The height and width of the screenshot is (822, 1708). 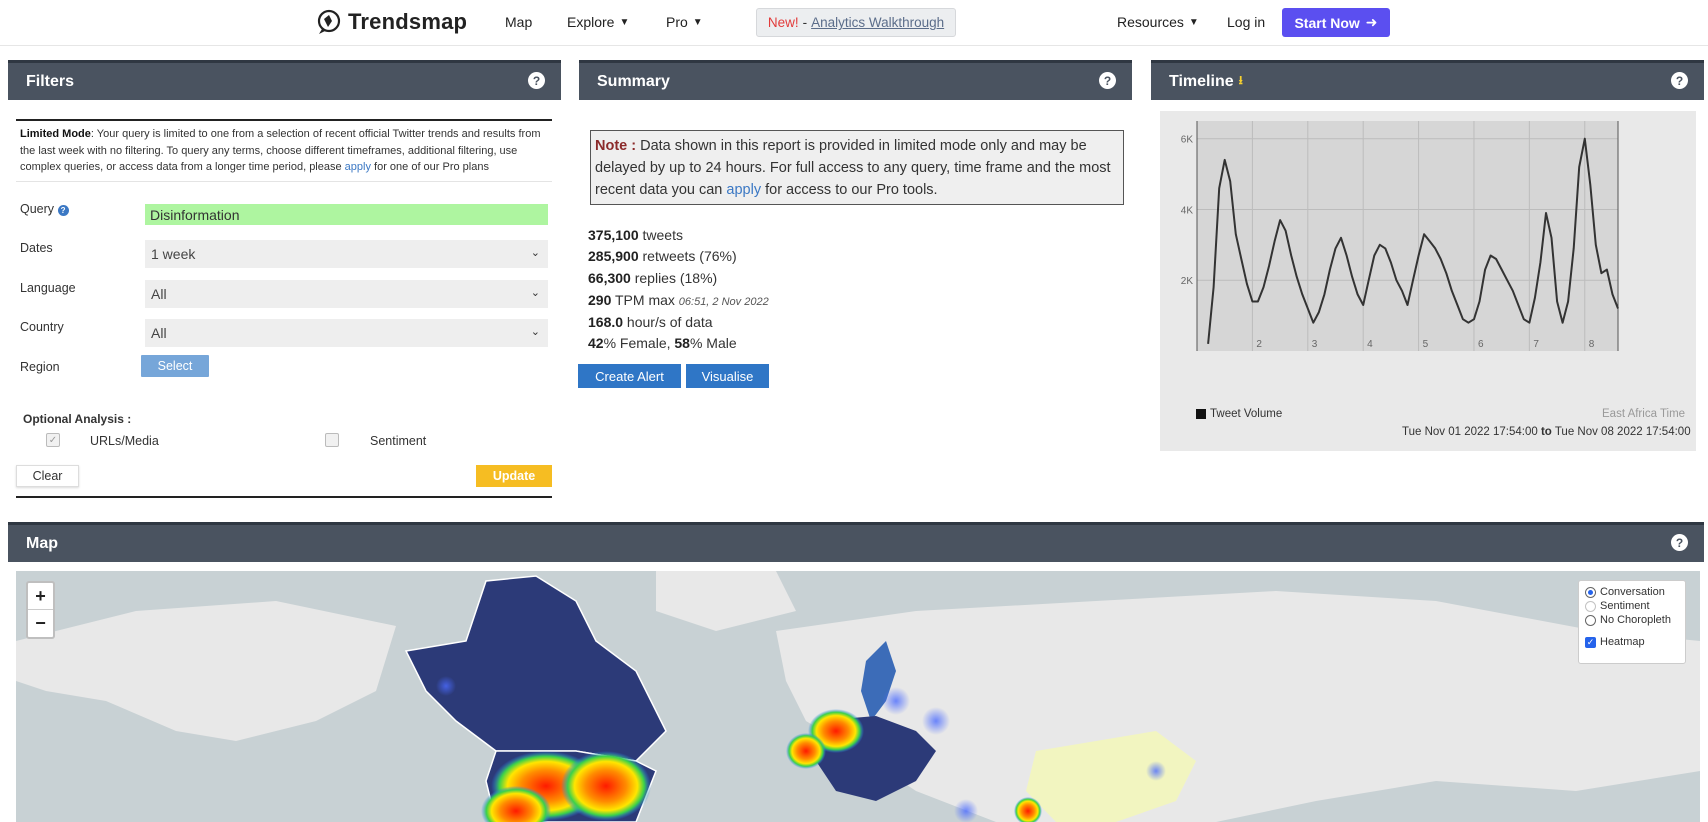 What do you see at coordinates (77, 419) in the screenshot?
I see `optional-analysis-title: Optional Analysis :` at bounding box center [77, 419].